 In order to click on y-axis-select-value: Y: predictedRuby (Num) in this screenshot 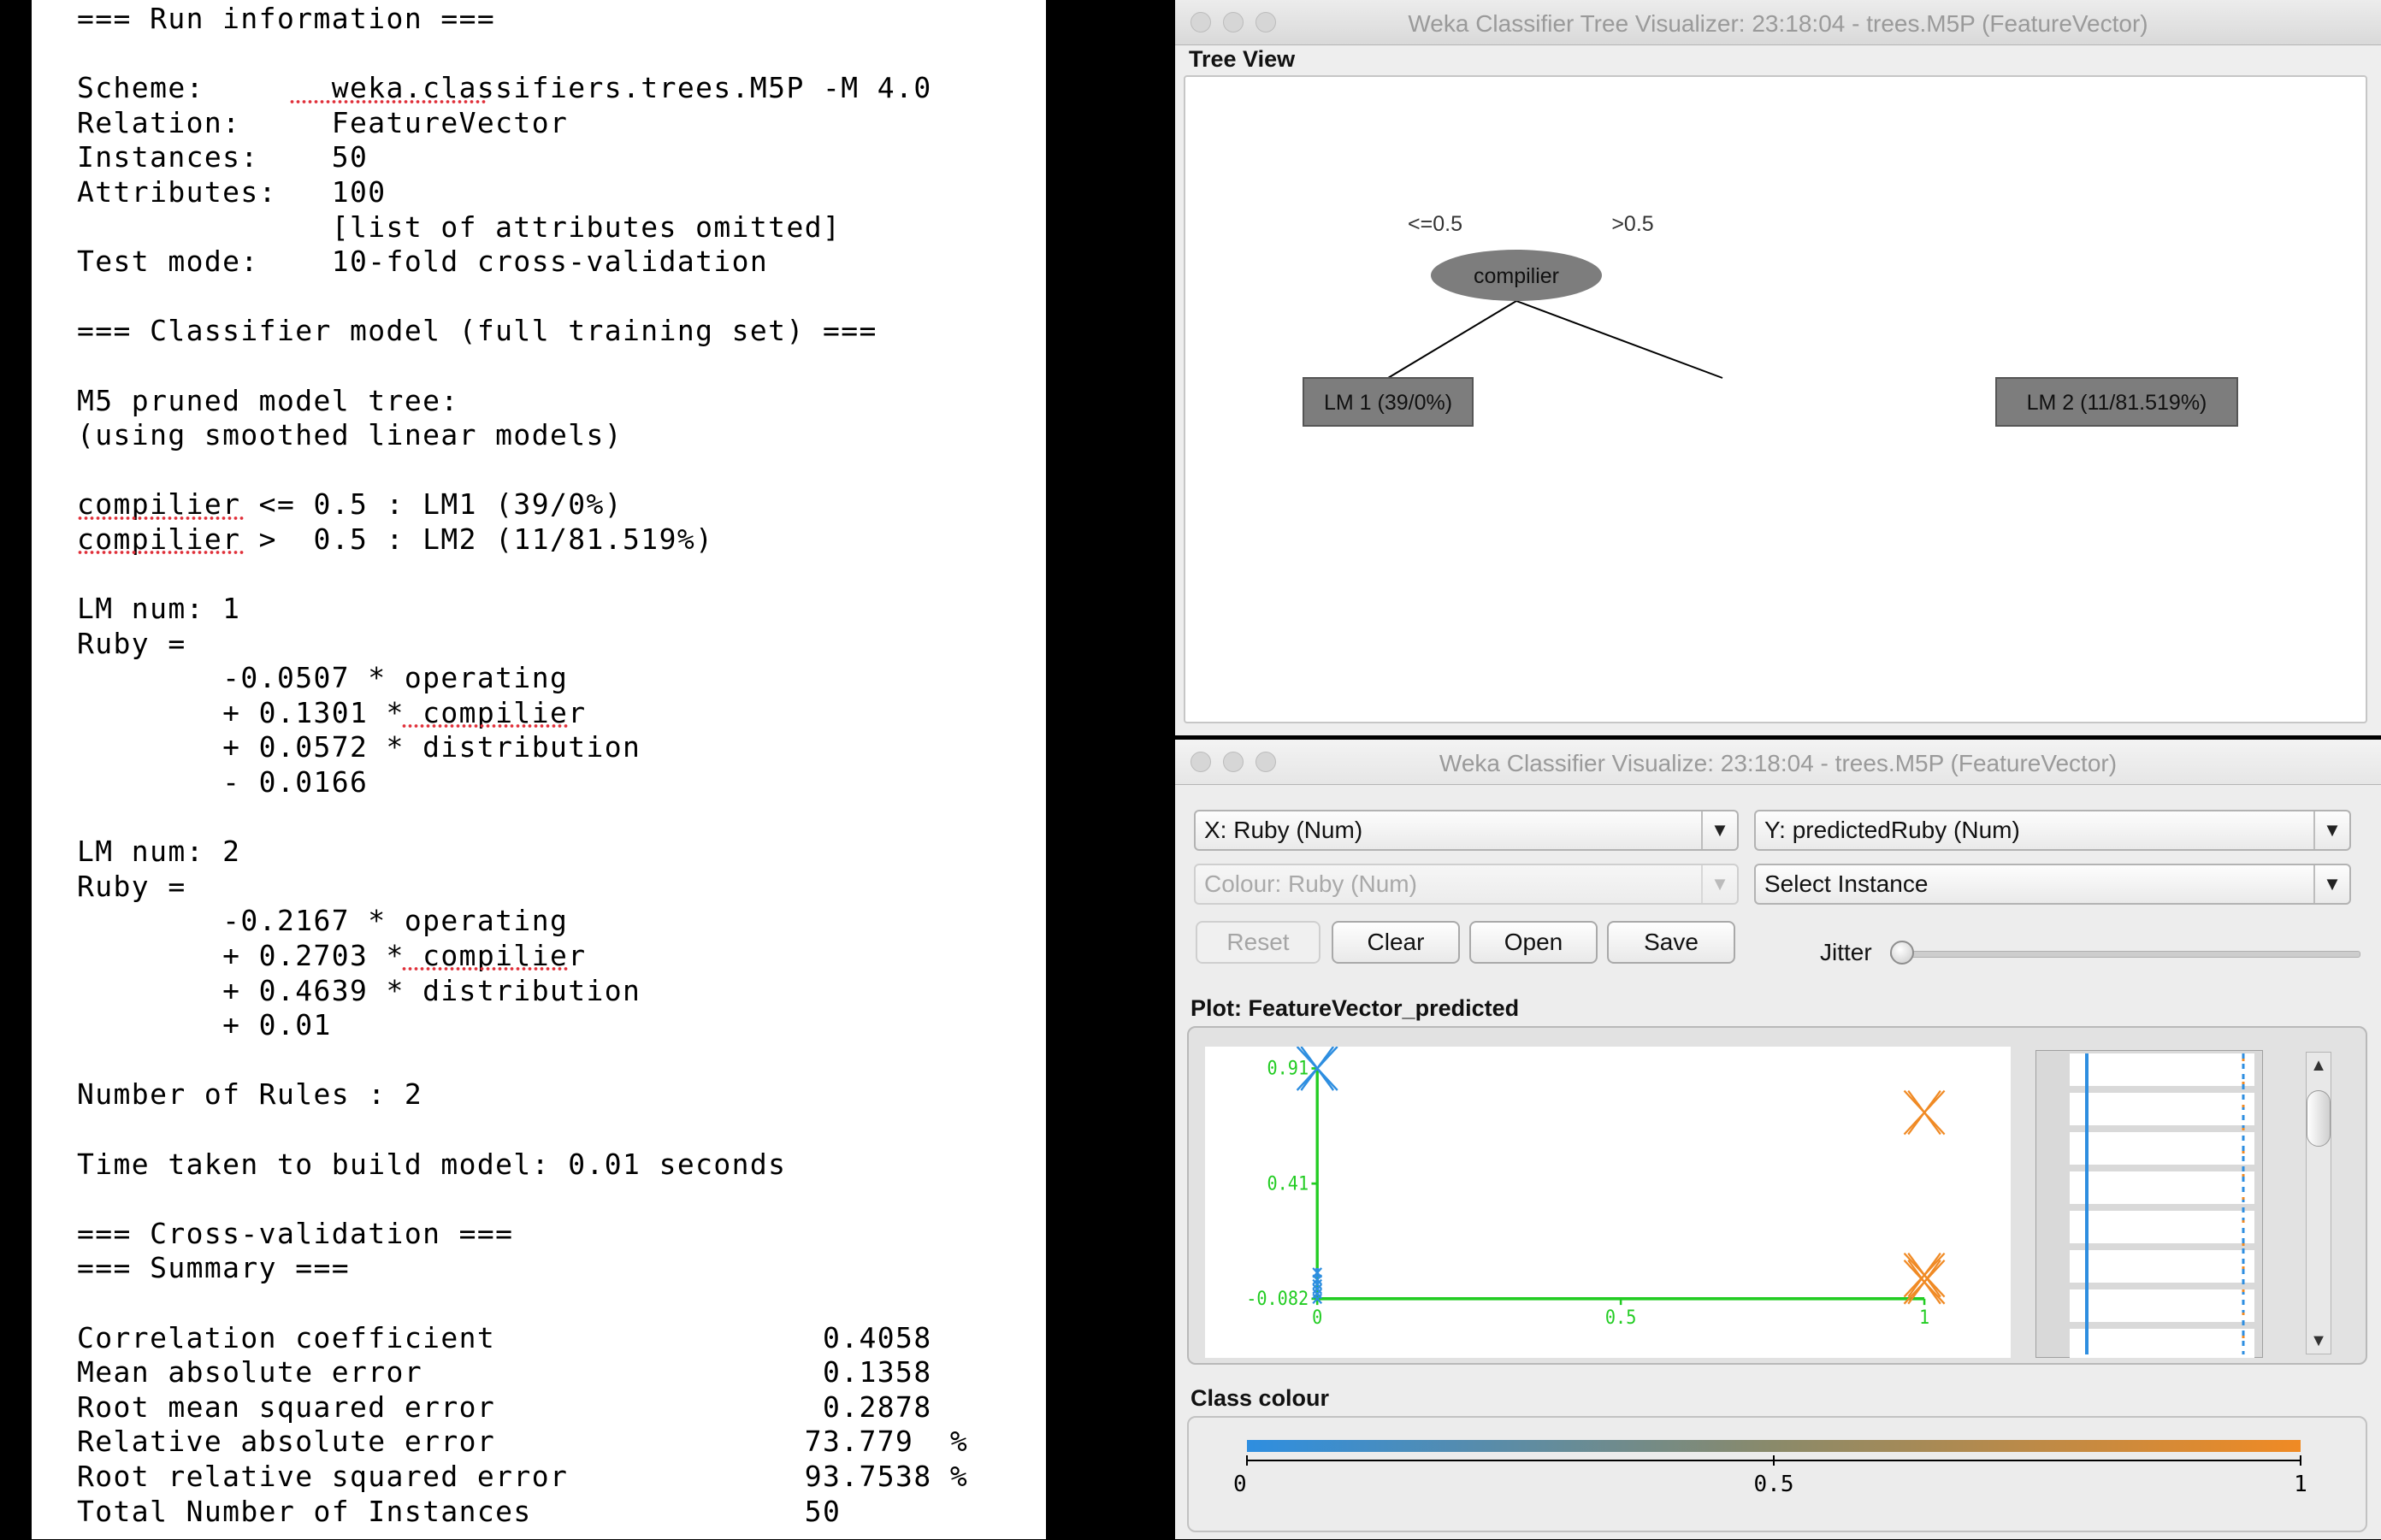, I will do `click(1892, 830)`.